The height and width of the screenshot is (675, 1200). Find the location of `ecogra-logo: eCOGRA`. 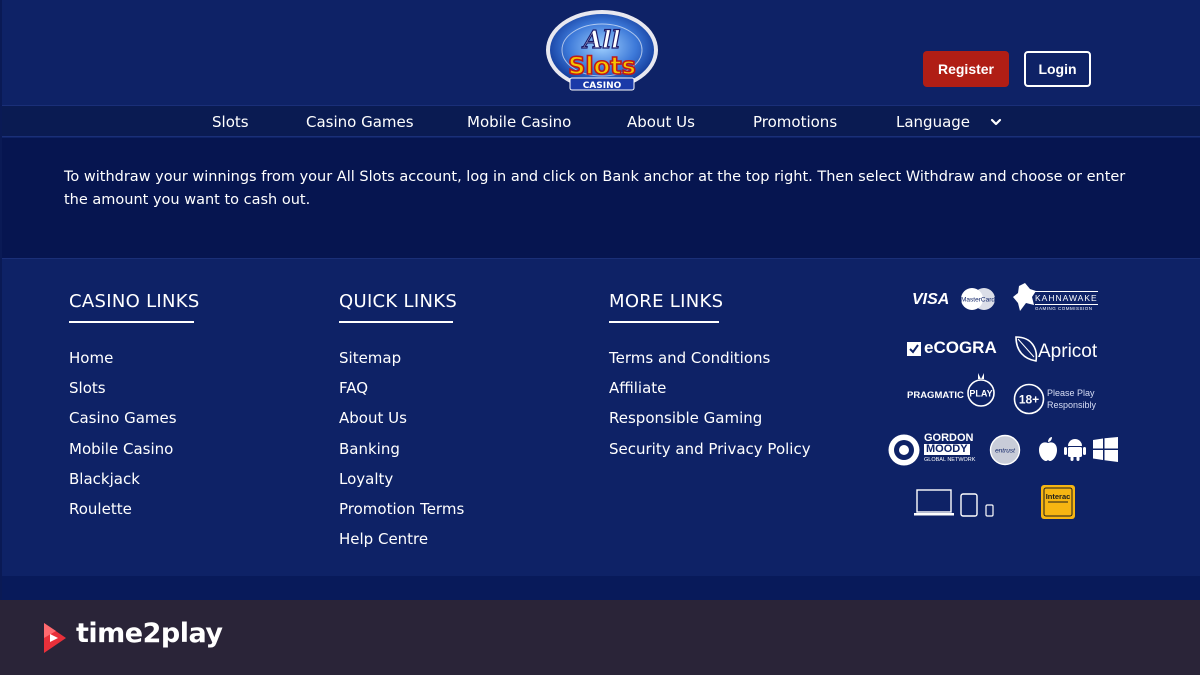

ecogra-logo: eCOGRA is located at coordinates (960, 347).